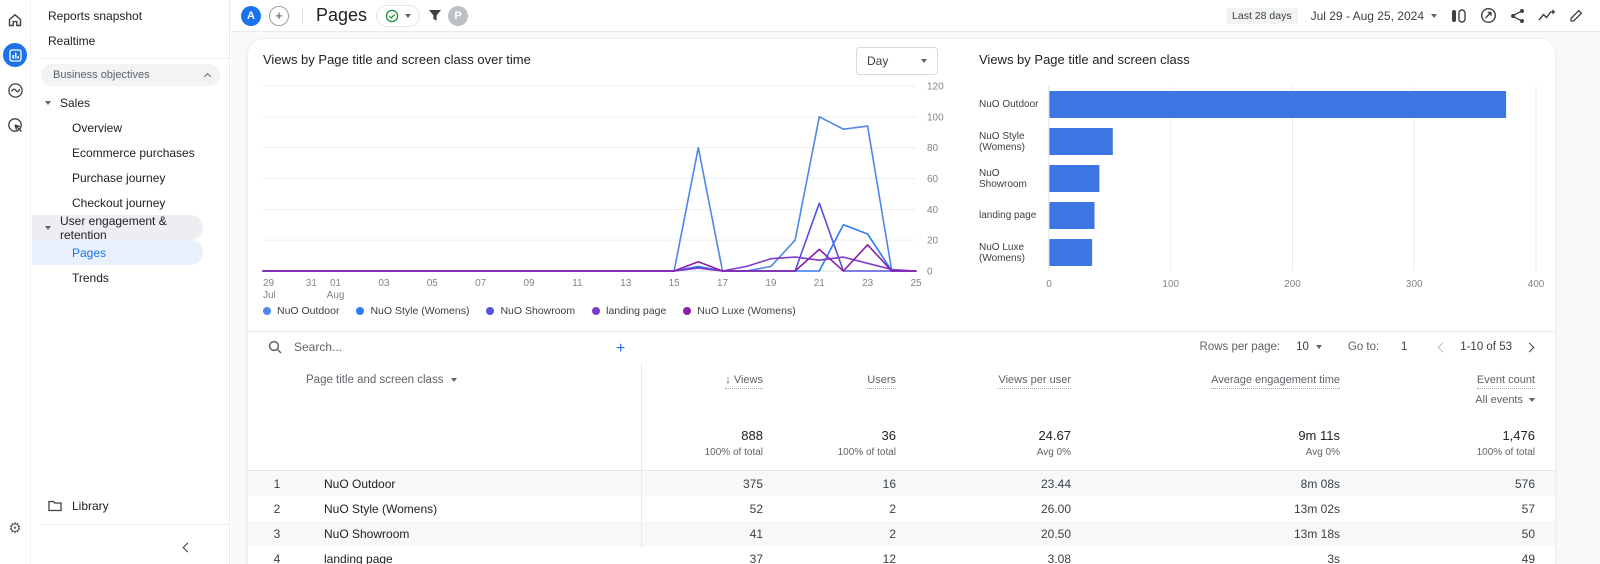 The height and width of the screenshot is (564, 1600). What do you see at coordinates (279, 15) in the screenshot?
I see `add-report-button: +` at bounding box center [279, 15].